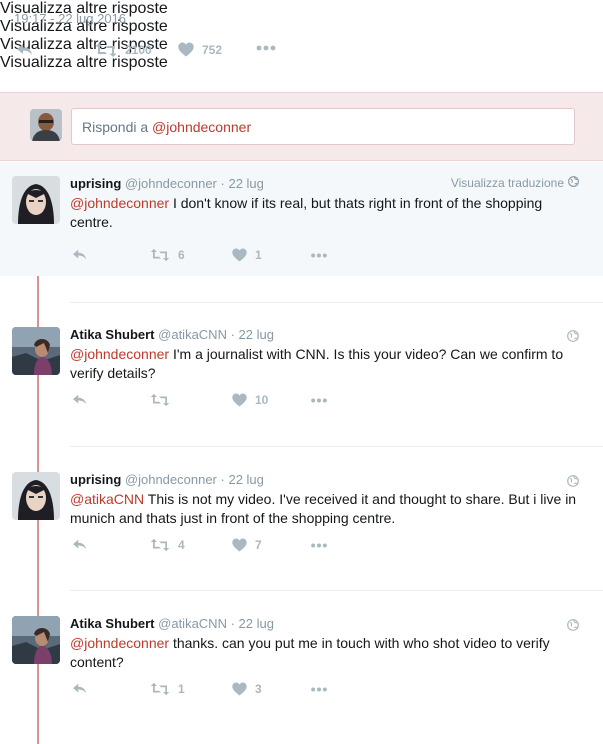  What do you see at coordinates (181, 545) in the screenshot?
I see `retweet-count: 4` at bounding box center [181, 545].